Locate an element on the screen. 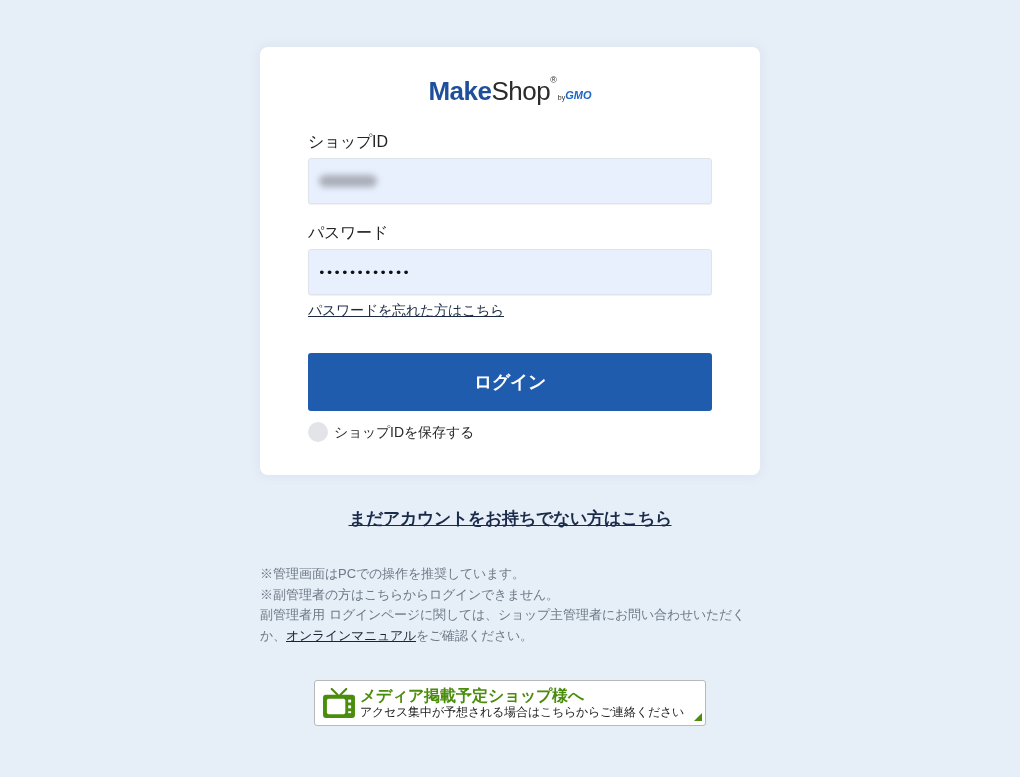  forgot-password-link: パスワードを忘れた方はこちら is located at coordinates (406, 310).